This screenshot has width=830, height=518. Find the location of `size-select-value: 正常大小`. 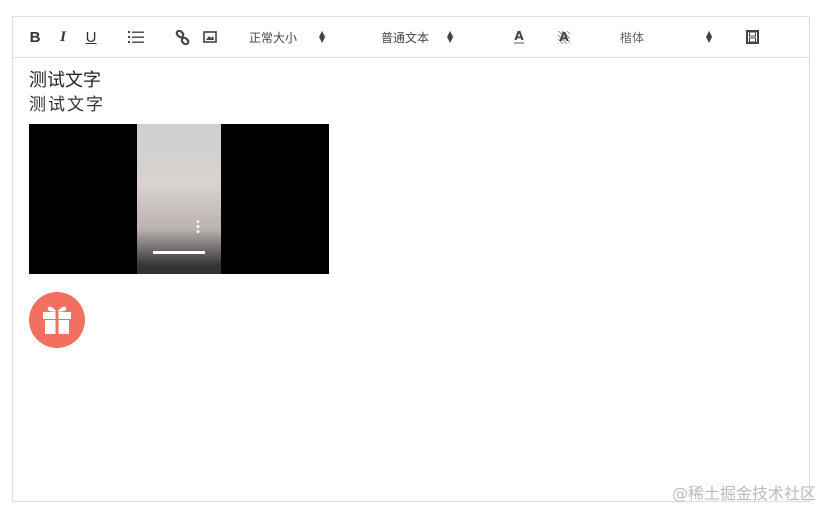

size-select-value: 正常大小 is located at coordinates (273, 37).